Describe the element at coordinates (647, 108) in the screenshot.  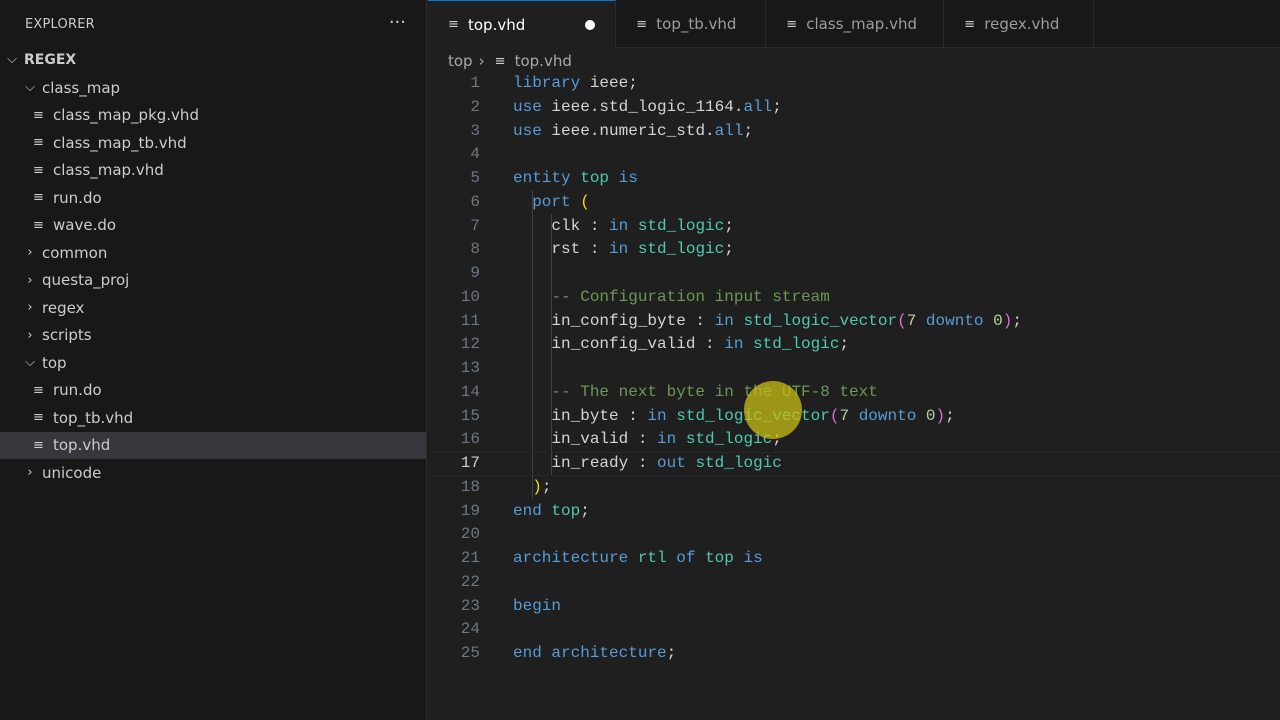
I see `code-text: use ieee.std_logic_1164.all;` at that location.